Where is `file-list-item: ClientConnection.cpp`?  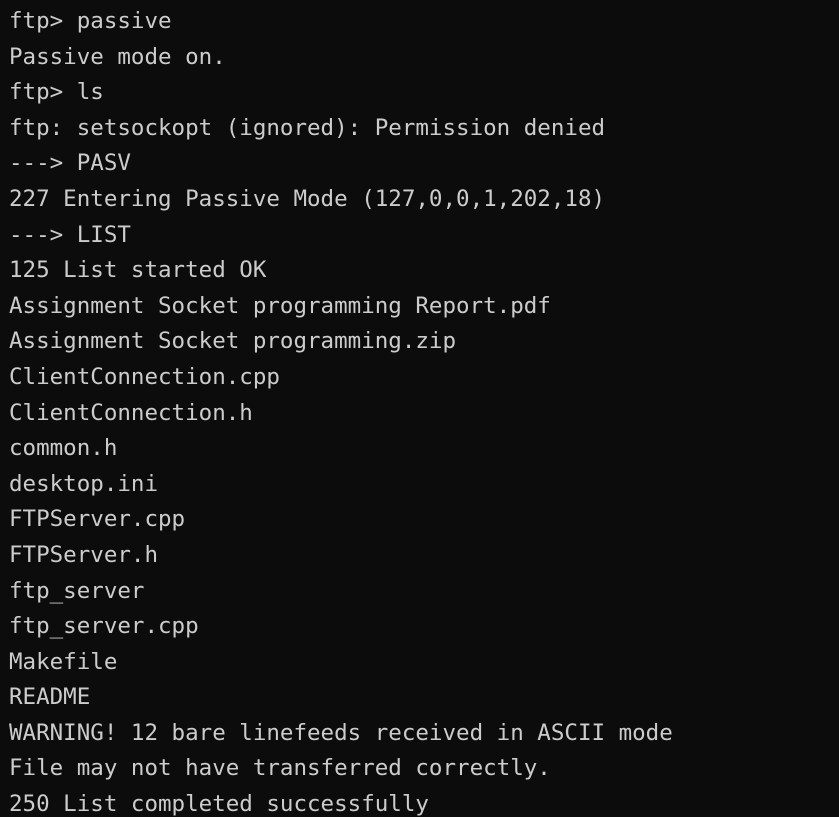 file-list-item: ClientConnection.cpp is located at coordinates (144, 376).